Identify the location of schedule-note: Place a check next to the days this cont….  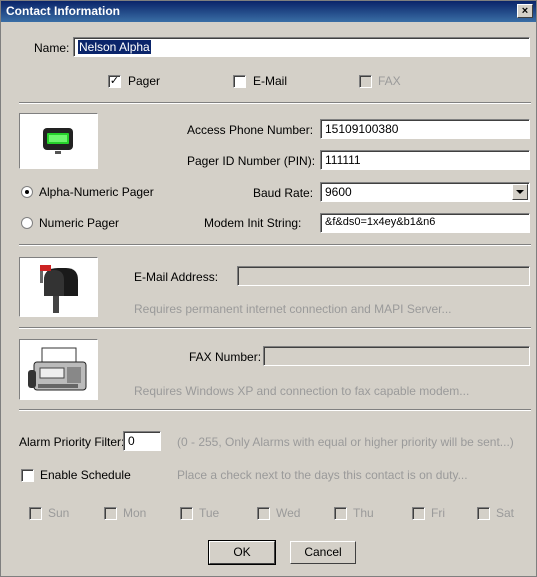
(322, 475).